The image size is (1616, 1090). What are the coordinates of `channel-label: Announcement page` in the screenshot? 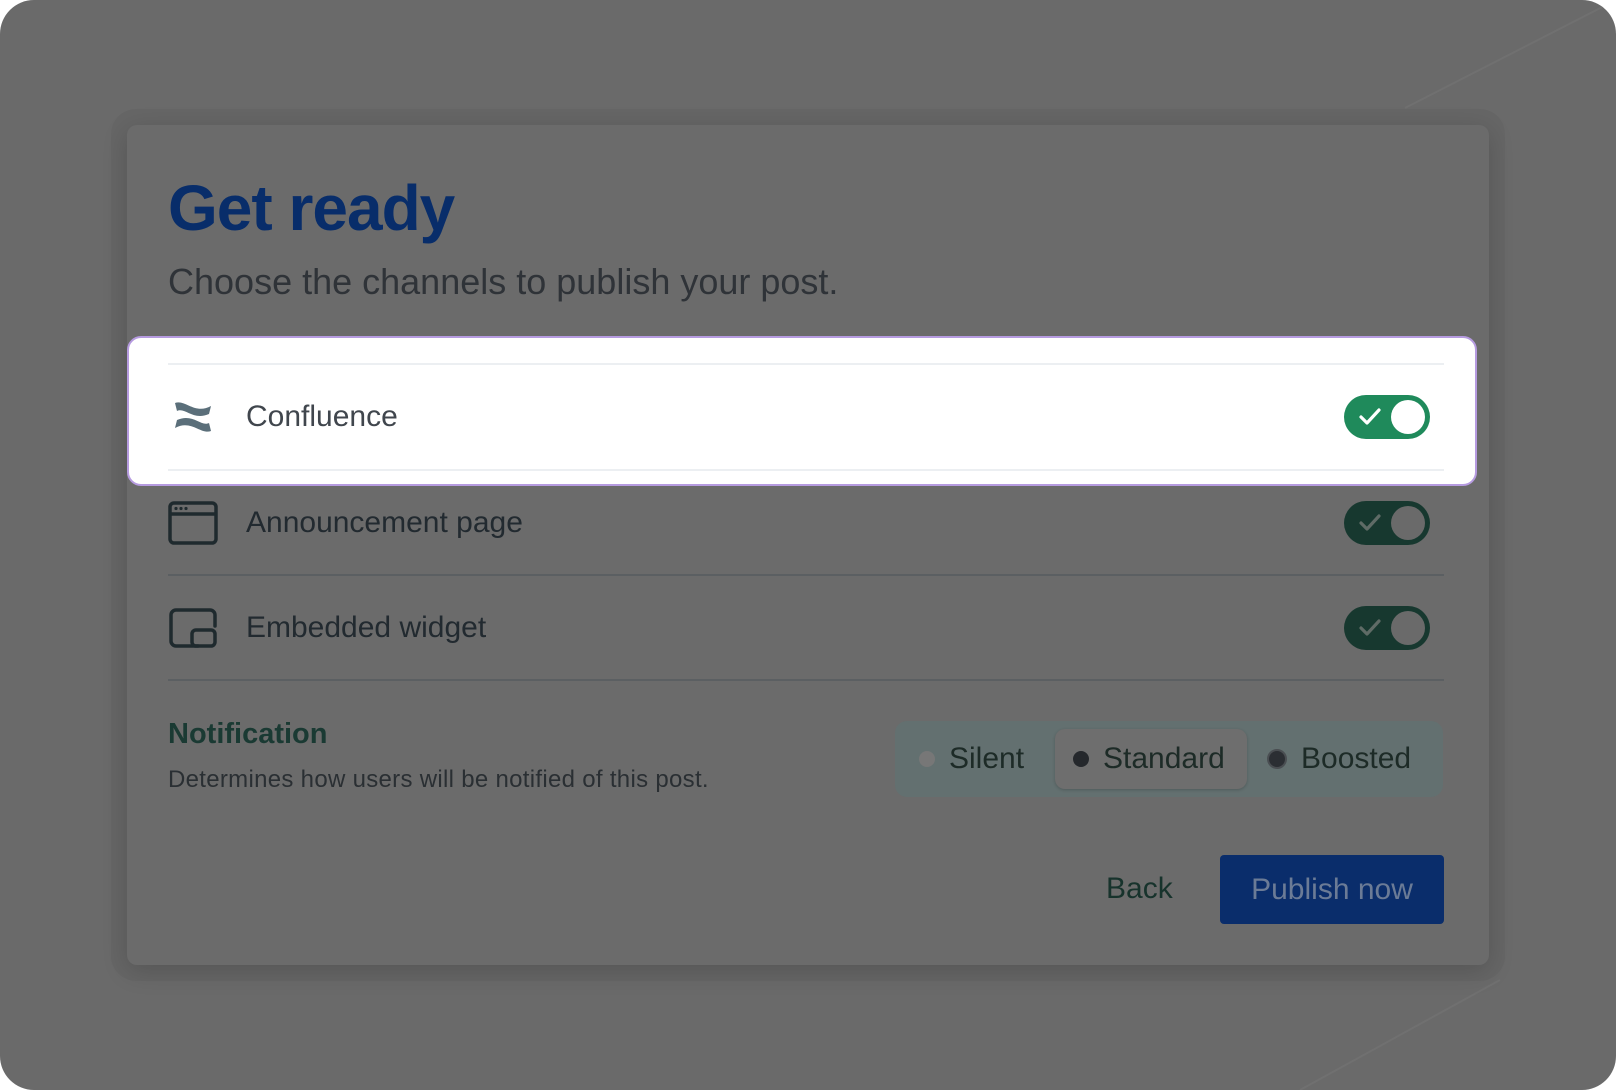 It's located at (384, 522).